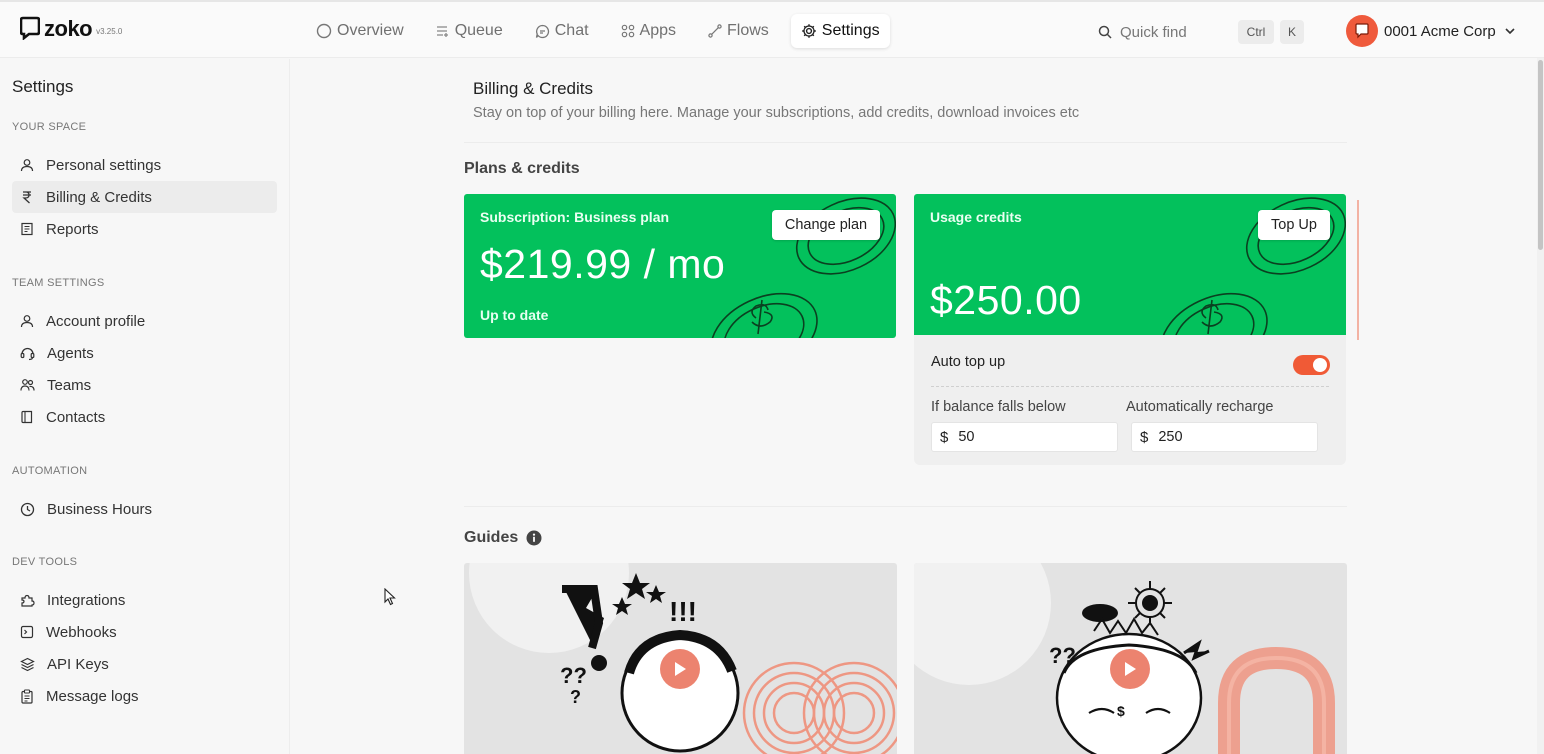 This screenshot has width=1544, height=754. What do you see at coordinates (503, 538) in the screenshot?
I see `guides-section-title: Guides` at bounding box center [503, 538].